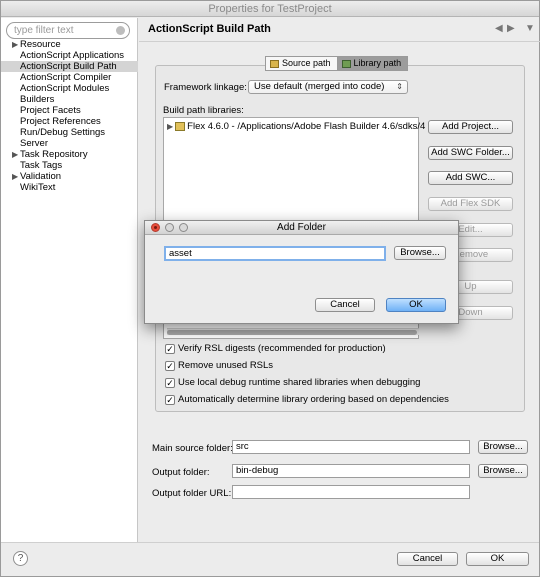 The image size is (540, 577). What do you see at coordinates (192, 448) in the screenshot?
I see `main-source-folder-label: Main source folder:` at bounding box center [192, 448].